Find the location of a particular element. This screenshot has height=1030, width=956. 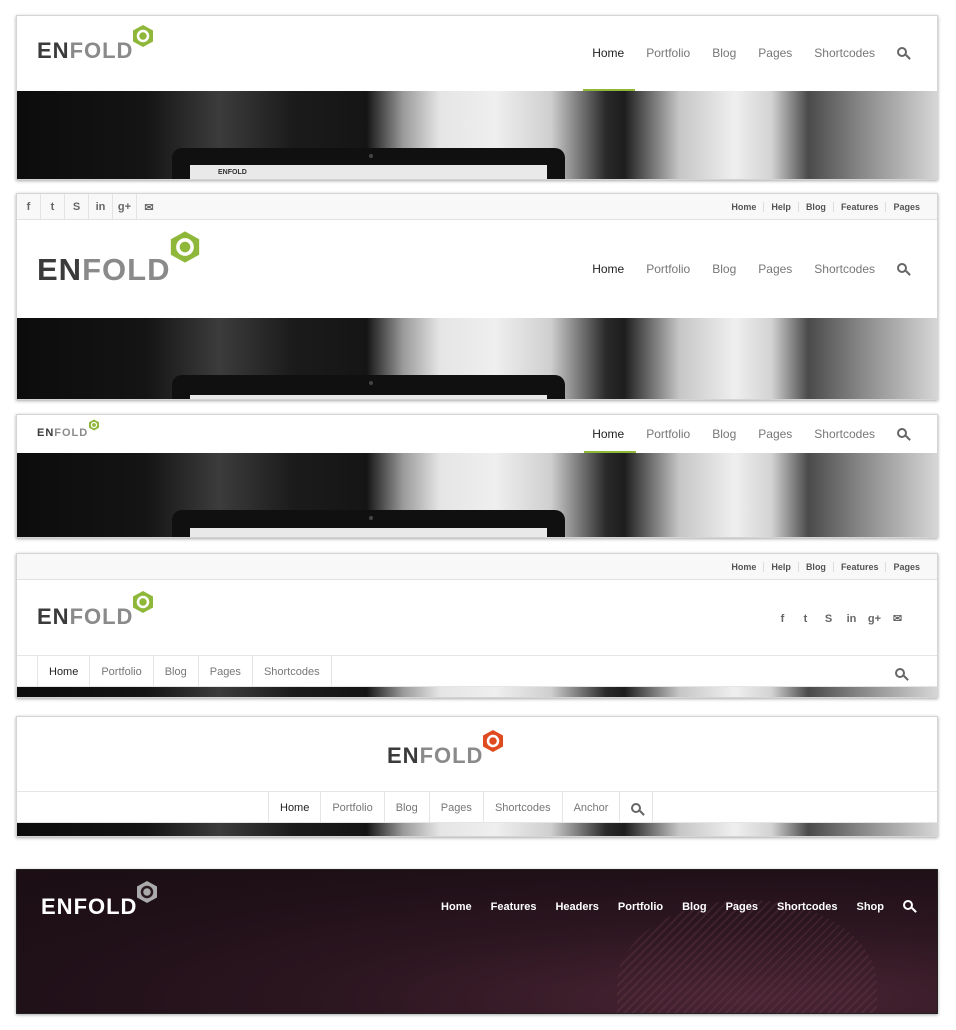

nav-headers: Headers is located at coordinates (576, 907).